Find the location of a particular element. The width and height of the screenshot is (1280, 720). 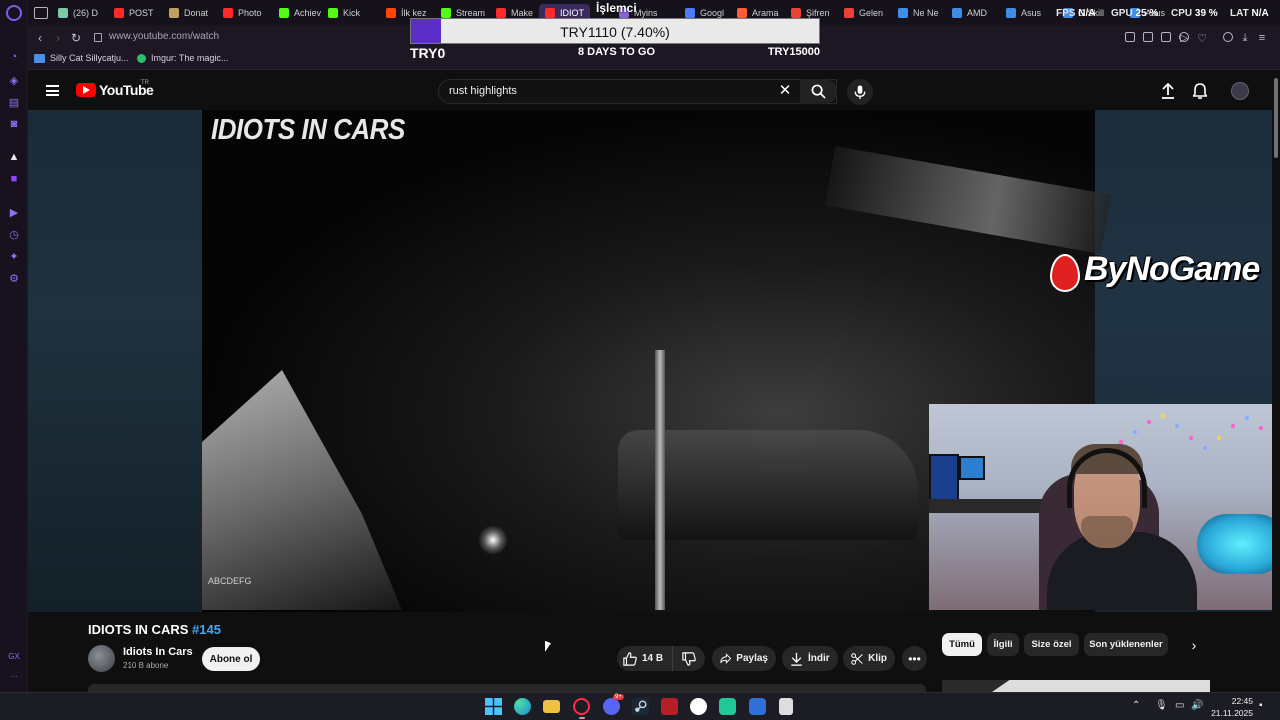

browser-tab: Kick is located at coordinates (344, 13).